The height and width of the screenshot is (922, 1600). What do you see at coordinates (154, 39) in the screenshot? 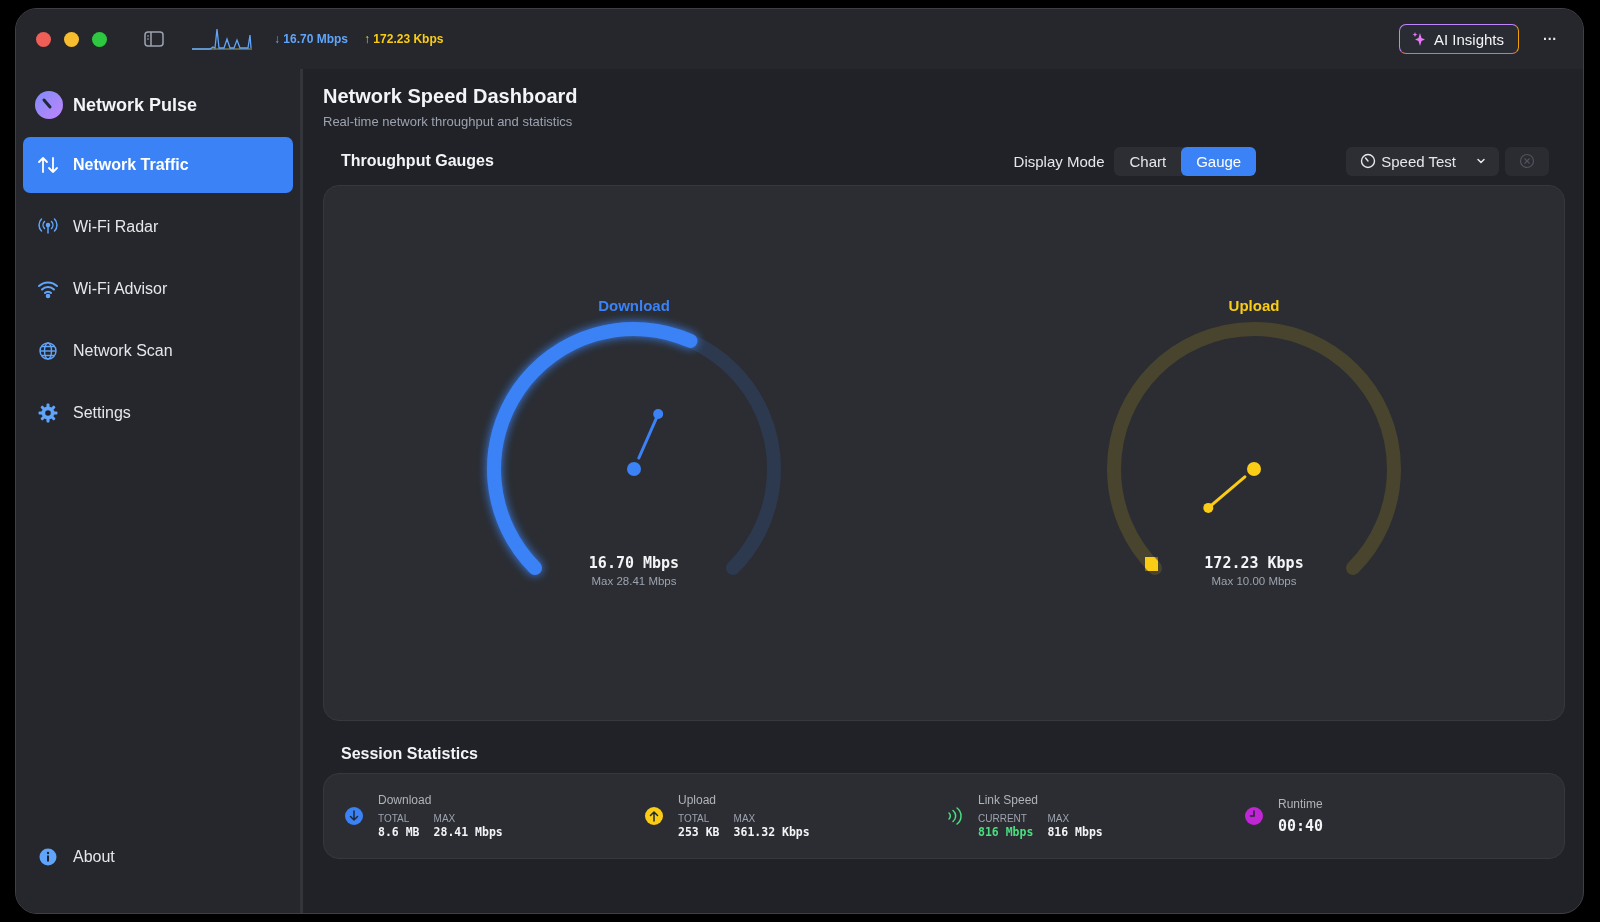
I see `sidebar-toggle-icon` at bounding box center [154, 39].